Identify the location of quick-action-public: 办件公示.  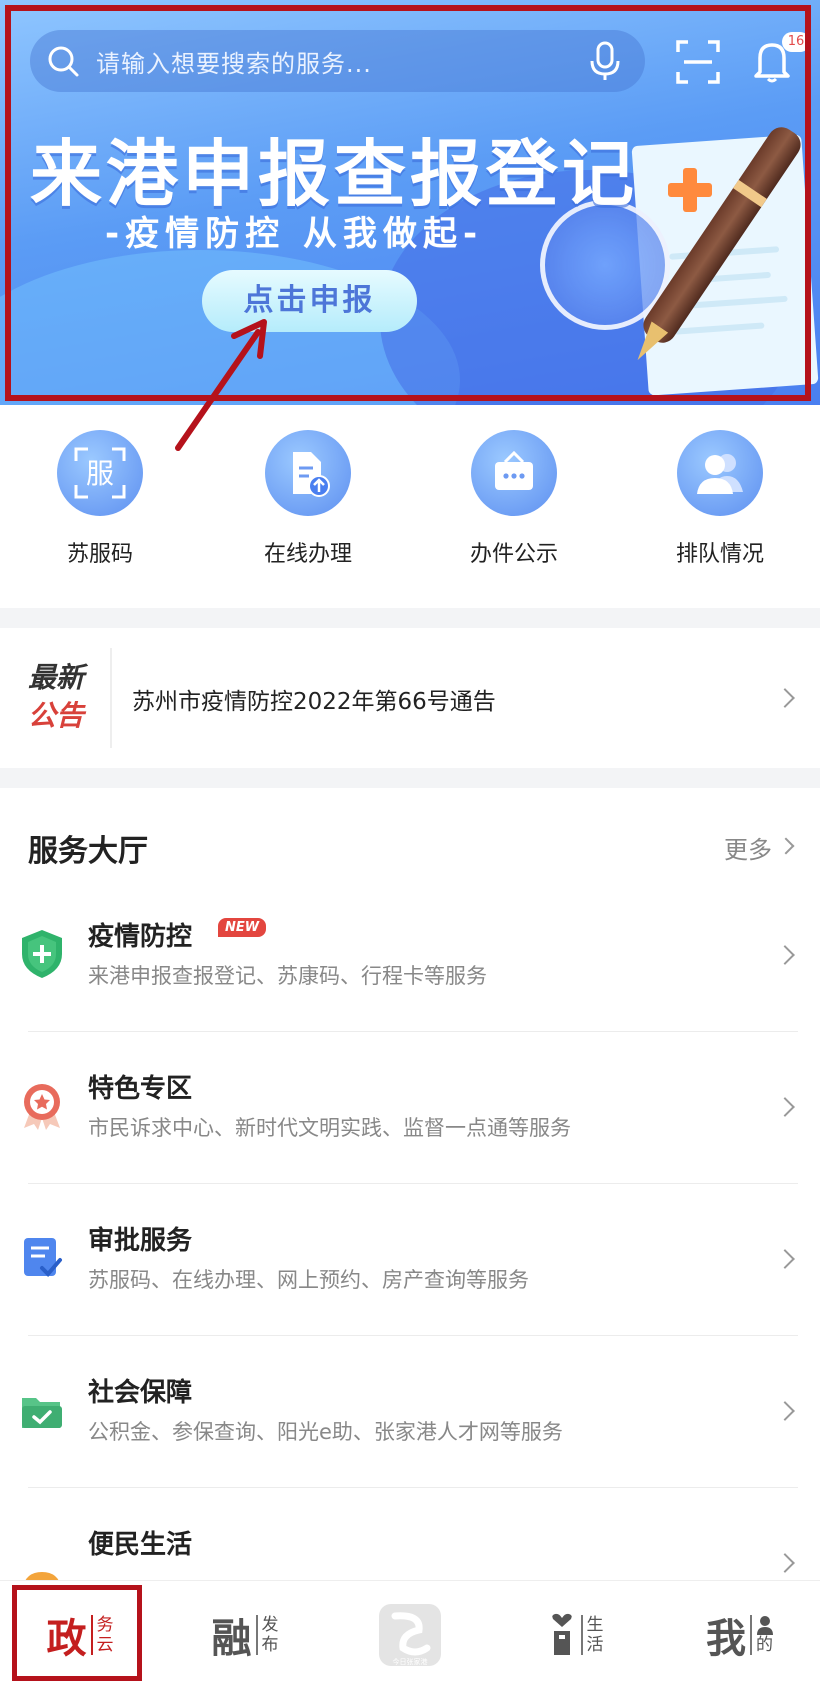
(514, 499).